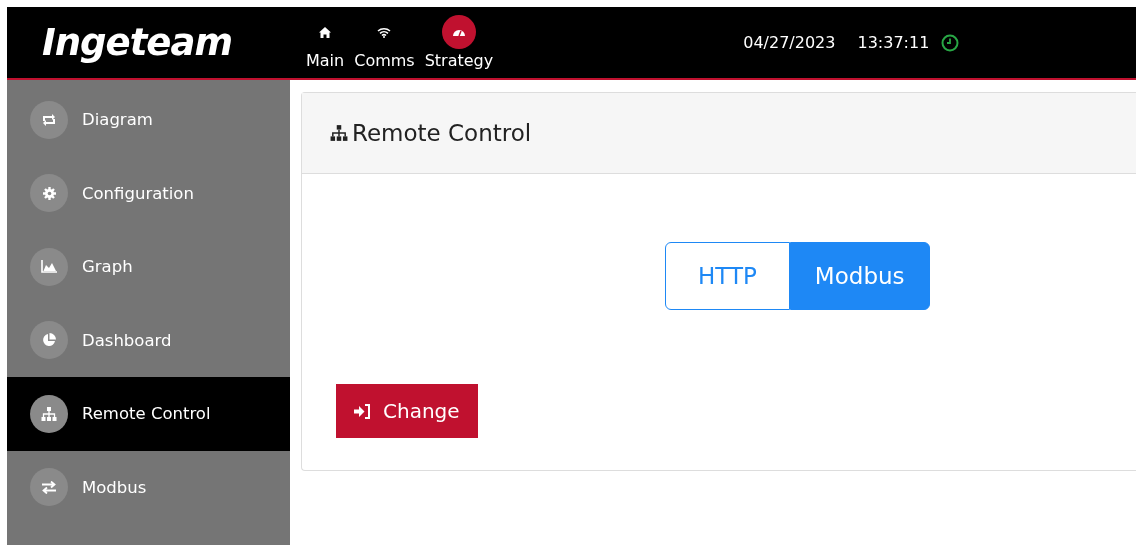 The image size is (1136, 545). Describe the element at coordinates (148, 487) in the screenshot. I see `sidebar-item: Modbus` at that location.